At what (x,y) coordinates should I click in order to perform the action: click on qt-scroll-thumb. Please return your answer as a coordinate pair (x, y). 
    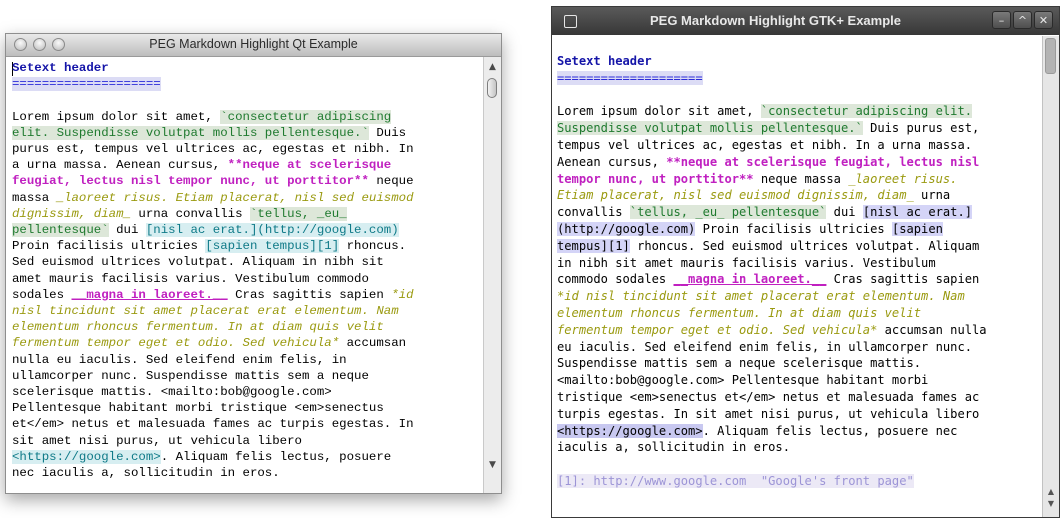
    Looking at the image, I should click on (492, 88).